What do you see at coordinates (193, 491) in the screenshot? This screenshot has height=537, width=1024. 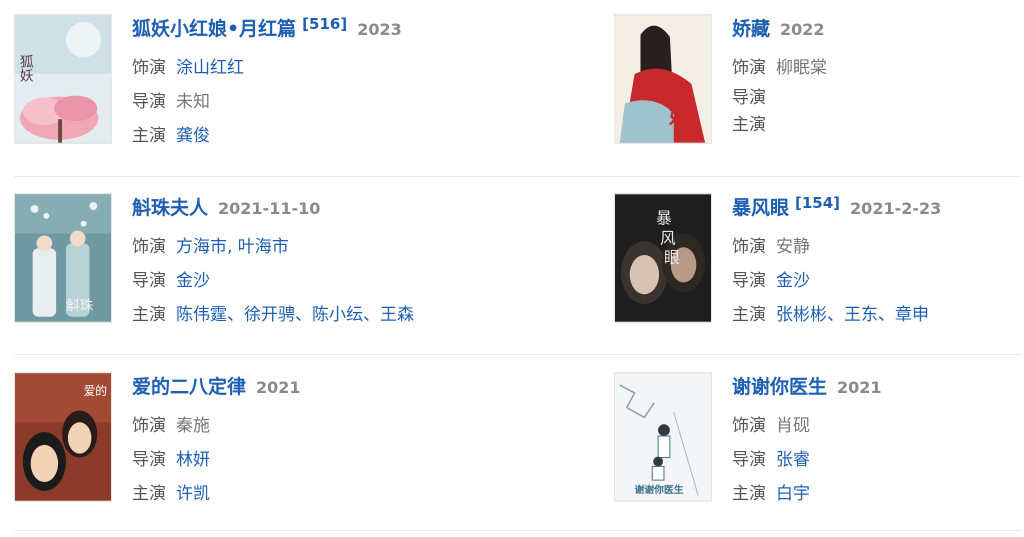 I see `lead-link: 许凯` at bounding box center [193, 491].